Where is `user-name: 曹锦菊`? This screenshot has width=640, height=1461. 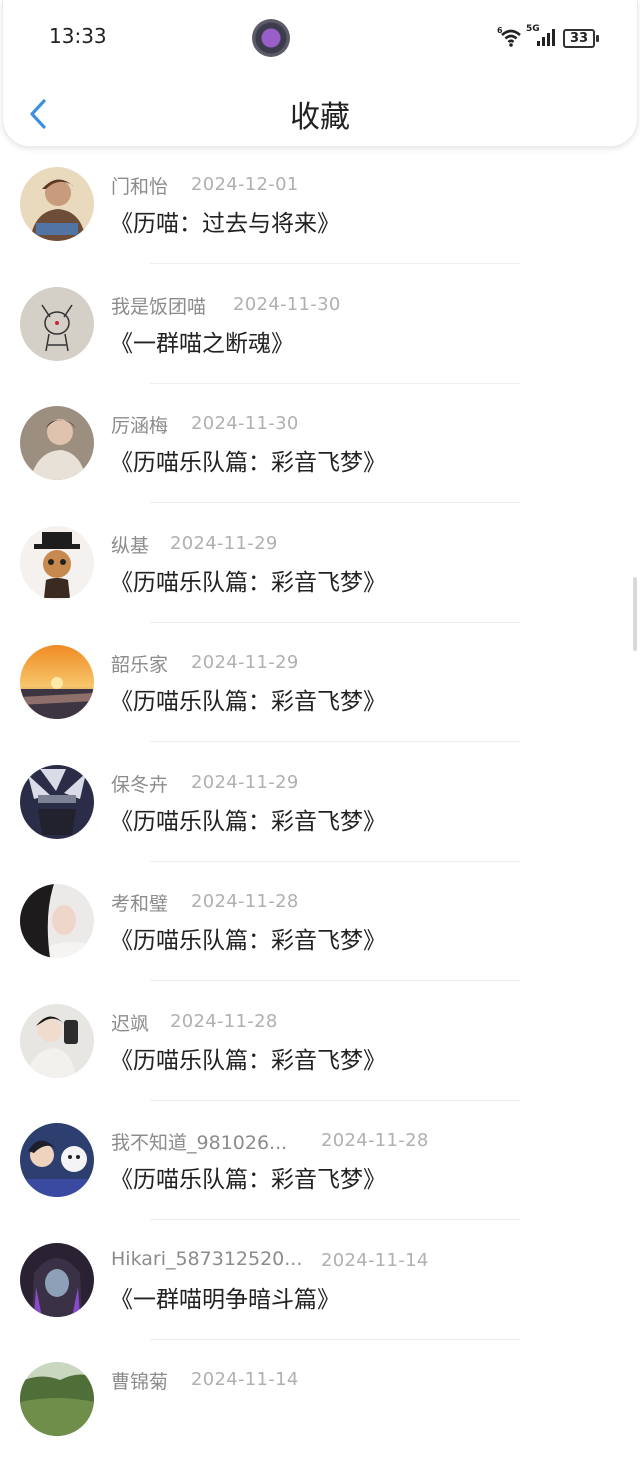
user-name: 曹锦菊 is located at coordinates (140, 1382).